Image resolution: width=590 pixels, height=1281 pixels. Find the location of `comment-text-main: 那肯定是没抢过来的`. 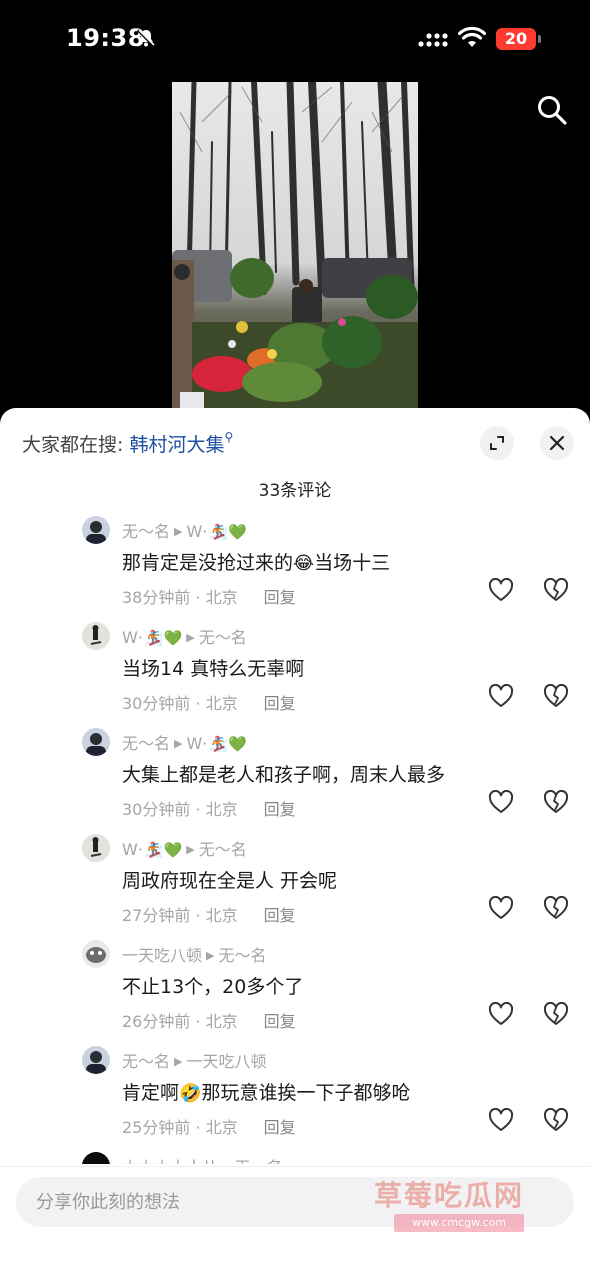

comment-text-main: 那肯定是没抢过来的 is located at coordinates (208, 563).